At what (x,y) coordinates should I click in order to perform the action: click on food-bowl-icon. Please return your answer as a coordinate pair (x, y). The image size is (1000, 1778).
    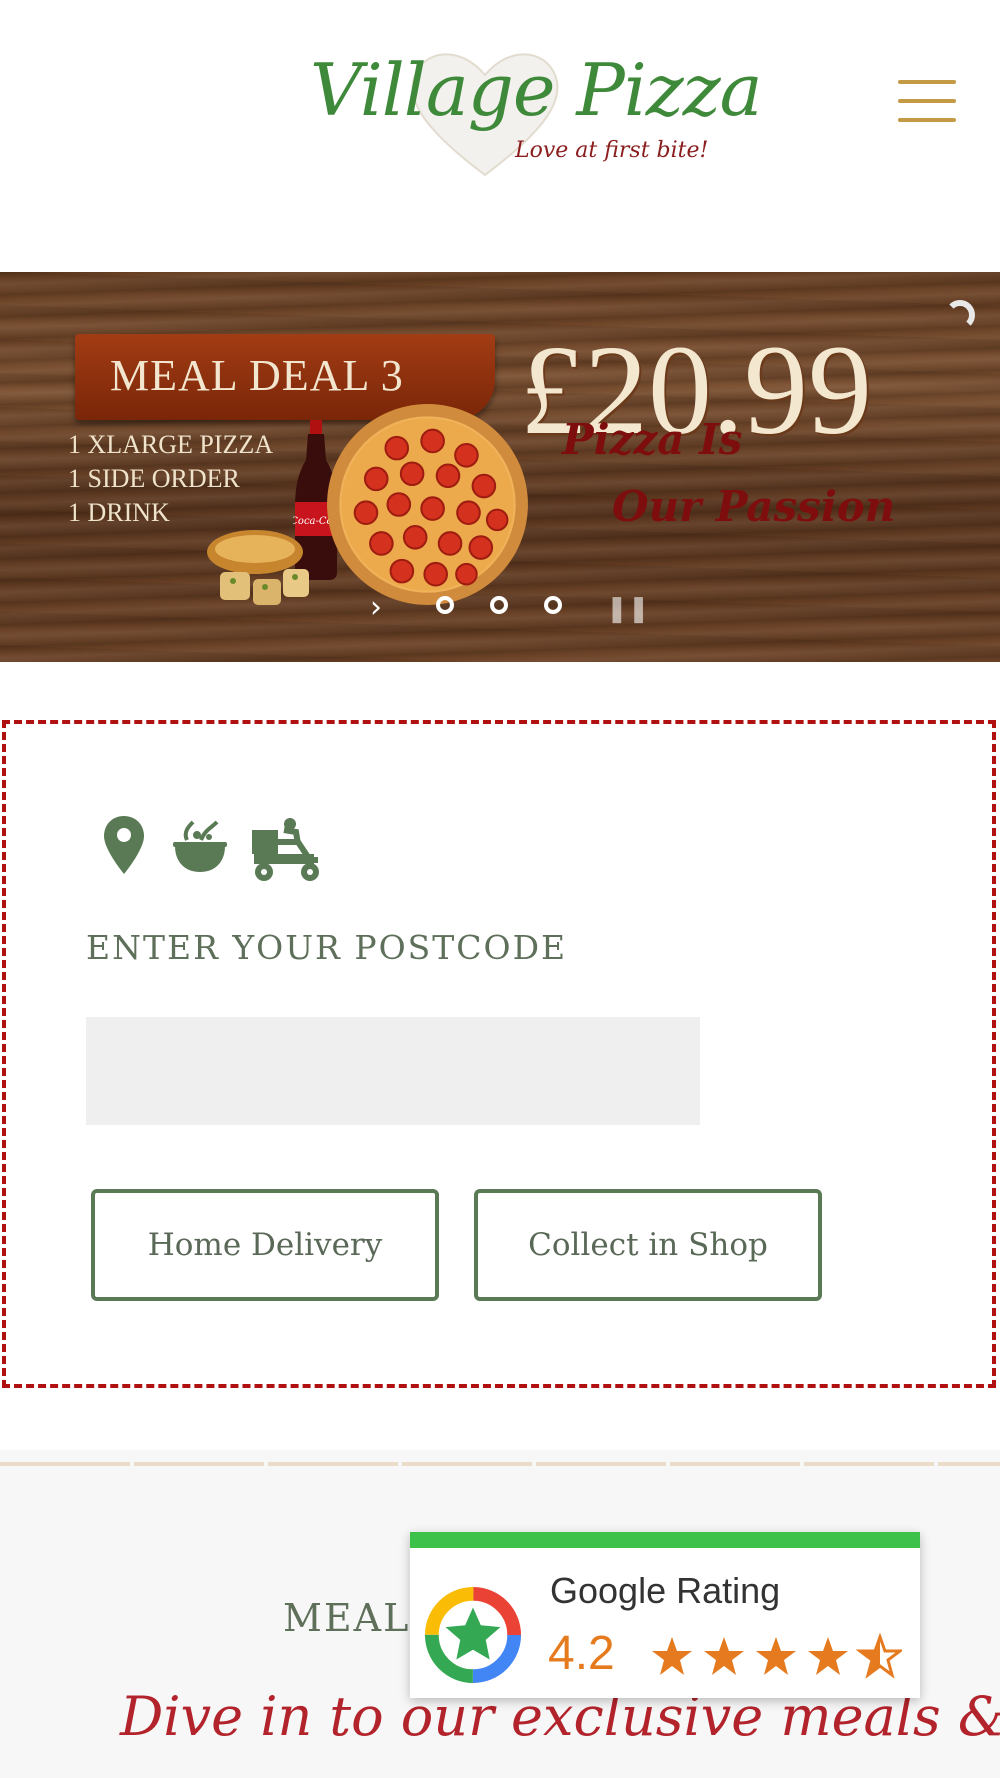
    Looking at the image, I should click on (200, 846).